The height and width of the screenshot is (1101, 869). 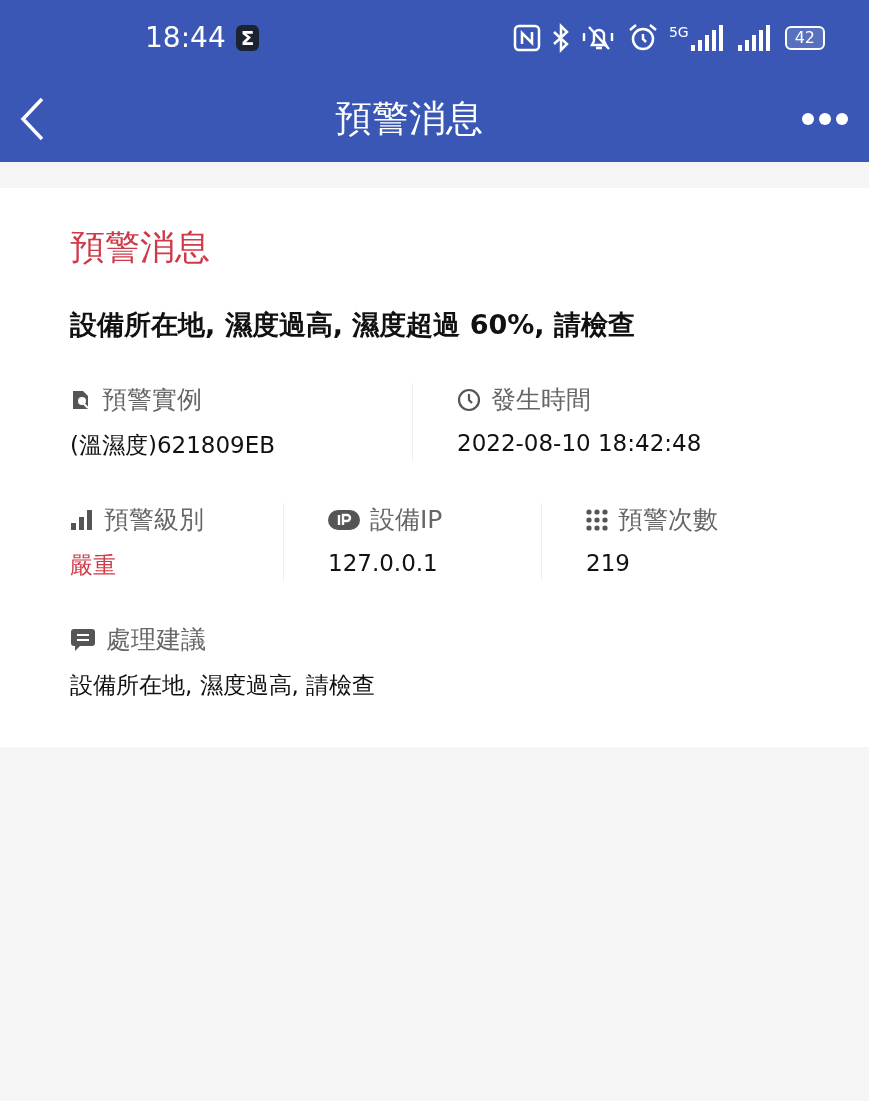 What do you see at coordinates (608, 563) in the screenshot?
I see `field-value: 219` at bounding box center [608, 563].